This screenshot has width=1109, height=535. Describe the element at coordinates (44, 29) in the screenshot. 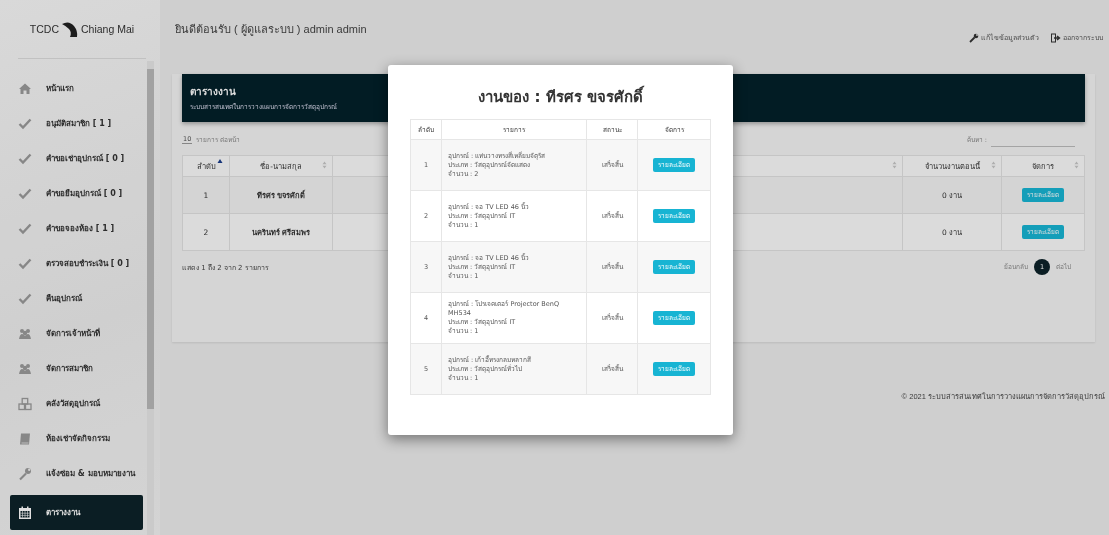

I see `logo-text: TCDC` at that location.